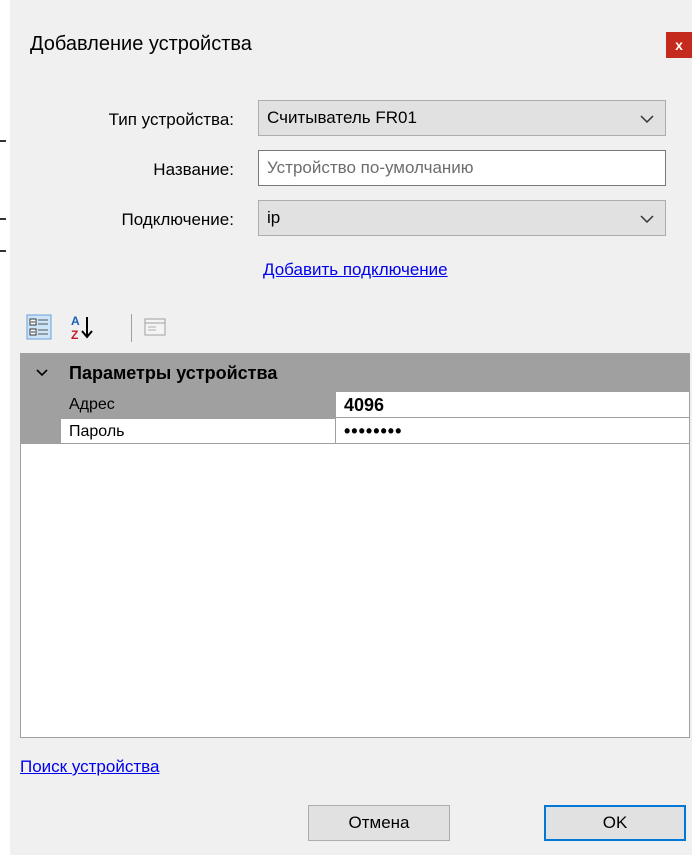 The height and width of the screenshot is (855, 692). What do you see at coordinates (512, 431) in the screenshot?
I see `property-value: ••••••••` at bounding box center [512, 431].